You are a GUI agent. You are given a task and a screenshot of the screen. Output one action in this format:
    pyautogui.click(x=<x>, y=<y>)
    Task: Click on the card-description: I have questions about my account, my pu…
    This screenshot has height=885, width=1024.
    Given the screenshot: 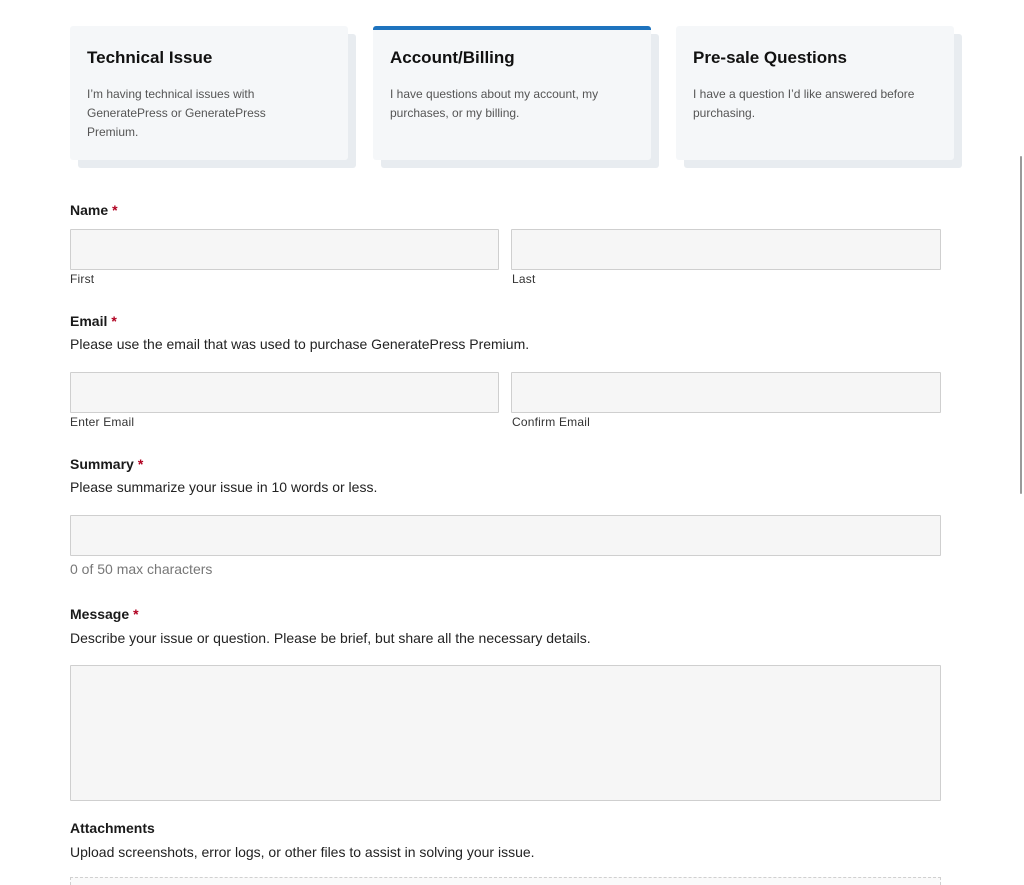 What is the action you would take?
    pyautogui.click(x=494, y=103)
    